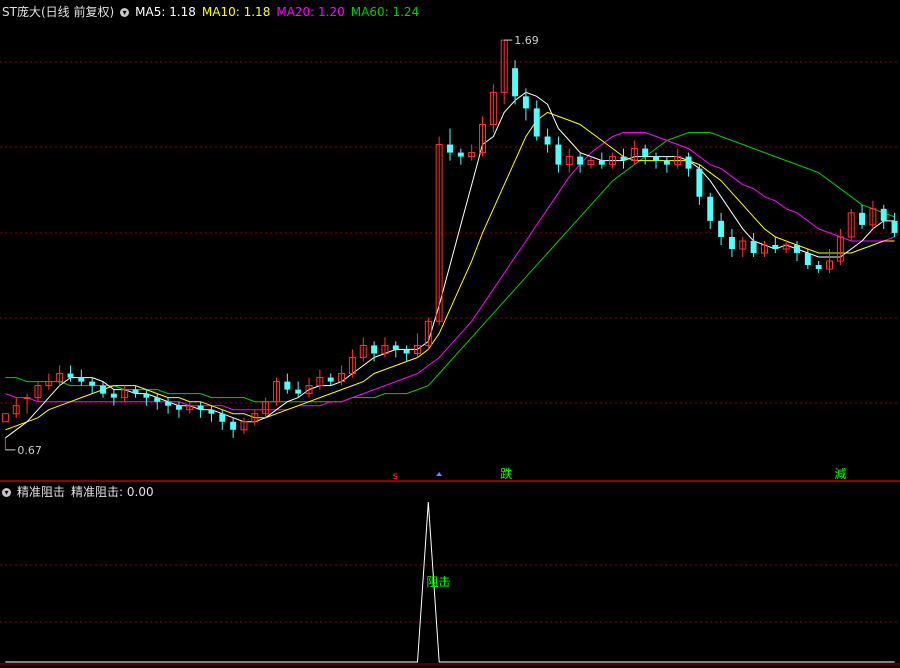  What do you see at coordinates (840, 473) in the screenshot?
I see `signal-jian-label: 減` at bounding box center [840, 473].